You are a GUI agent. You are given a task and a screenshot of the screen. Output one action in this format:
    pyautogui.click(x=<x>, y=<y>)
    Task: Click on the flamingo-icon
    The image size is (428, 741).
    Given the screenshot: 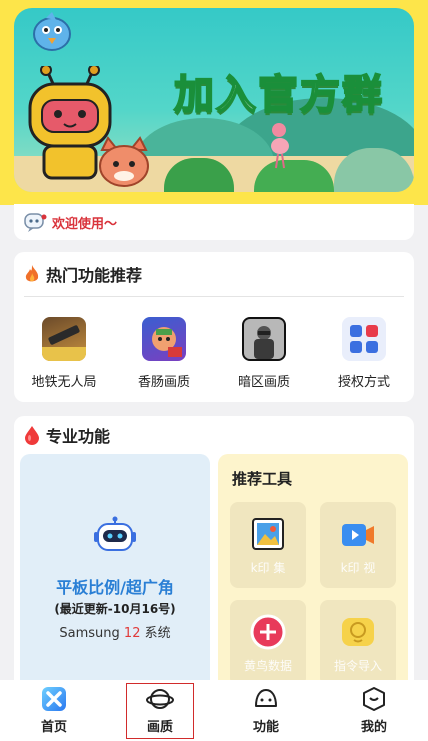 What is the action you would take?
    pyautogui.click(x=280, y=146)
    